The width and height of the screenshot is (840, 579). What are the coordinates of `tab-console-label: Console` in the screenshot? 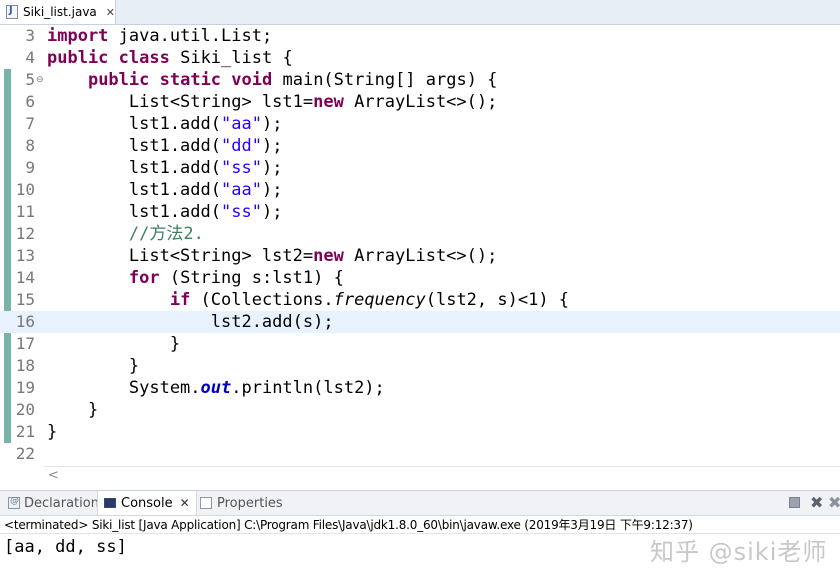 It's located at (147, 503).